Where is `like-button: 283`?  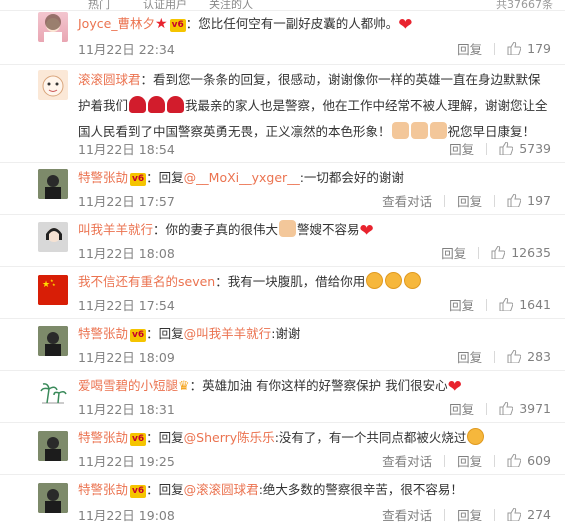
like-button: 283 is located at coordinates (529, 356).